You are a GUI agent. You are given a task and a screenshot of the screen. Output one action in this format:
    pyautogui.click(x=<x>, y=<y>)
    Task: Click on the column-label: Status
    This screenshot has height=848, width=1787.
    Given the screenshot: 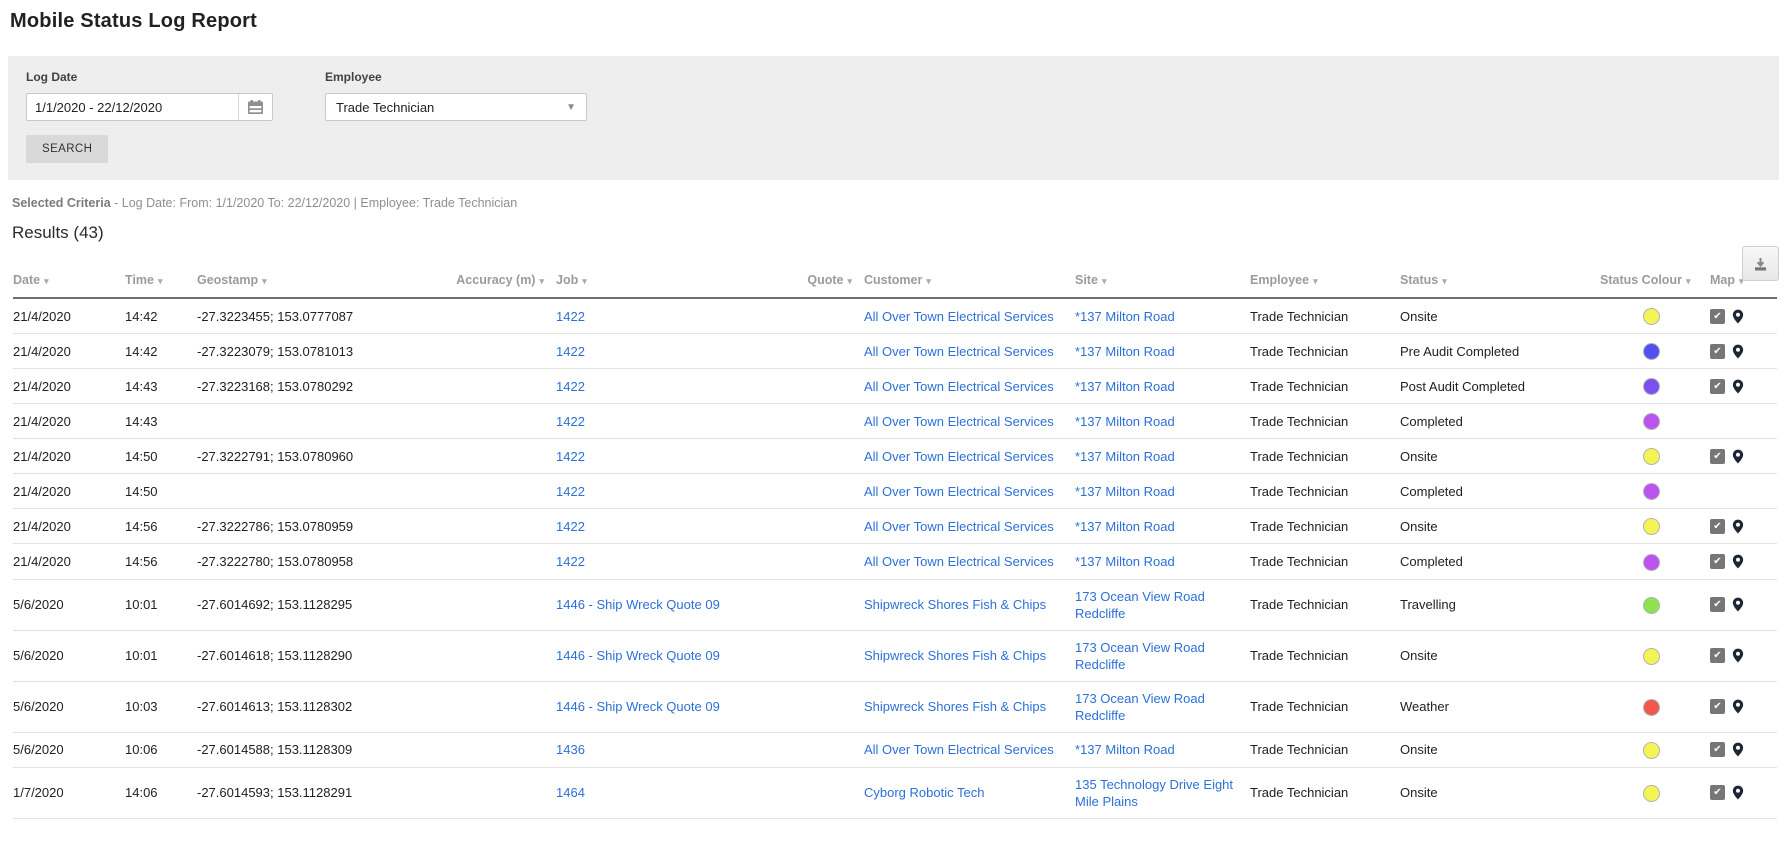 What is the action you would take?
    pyautogui.click(x=1419, y=280)
    